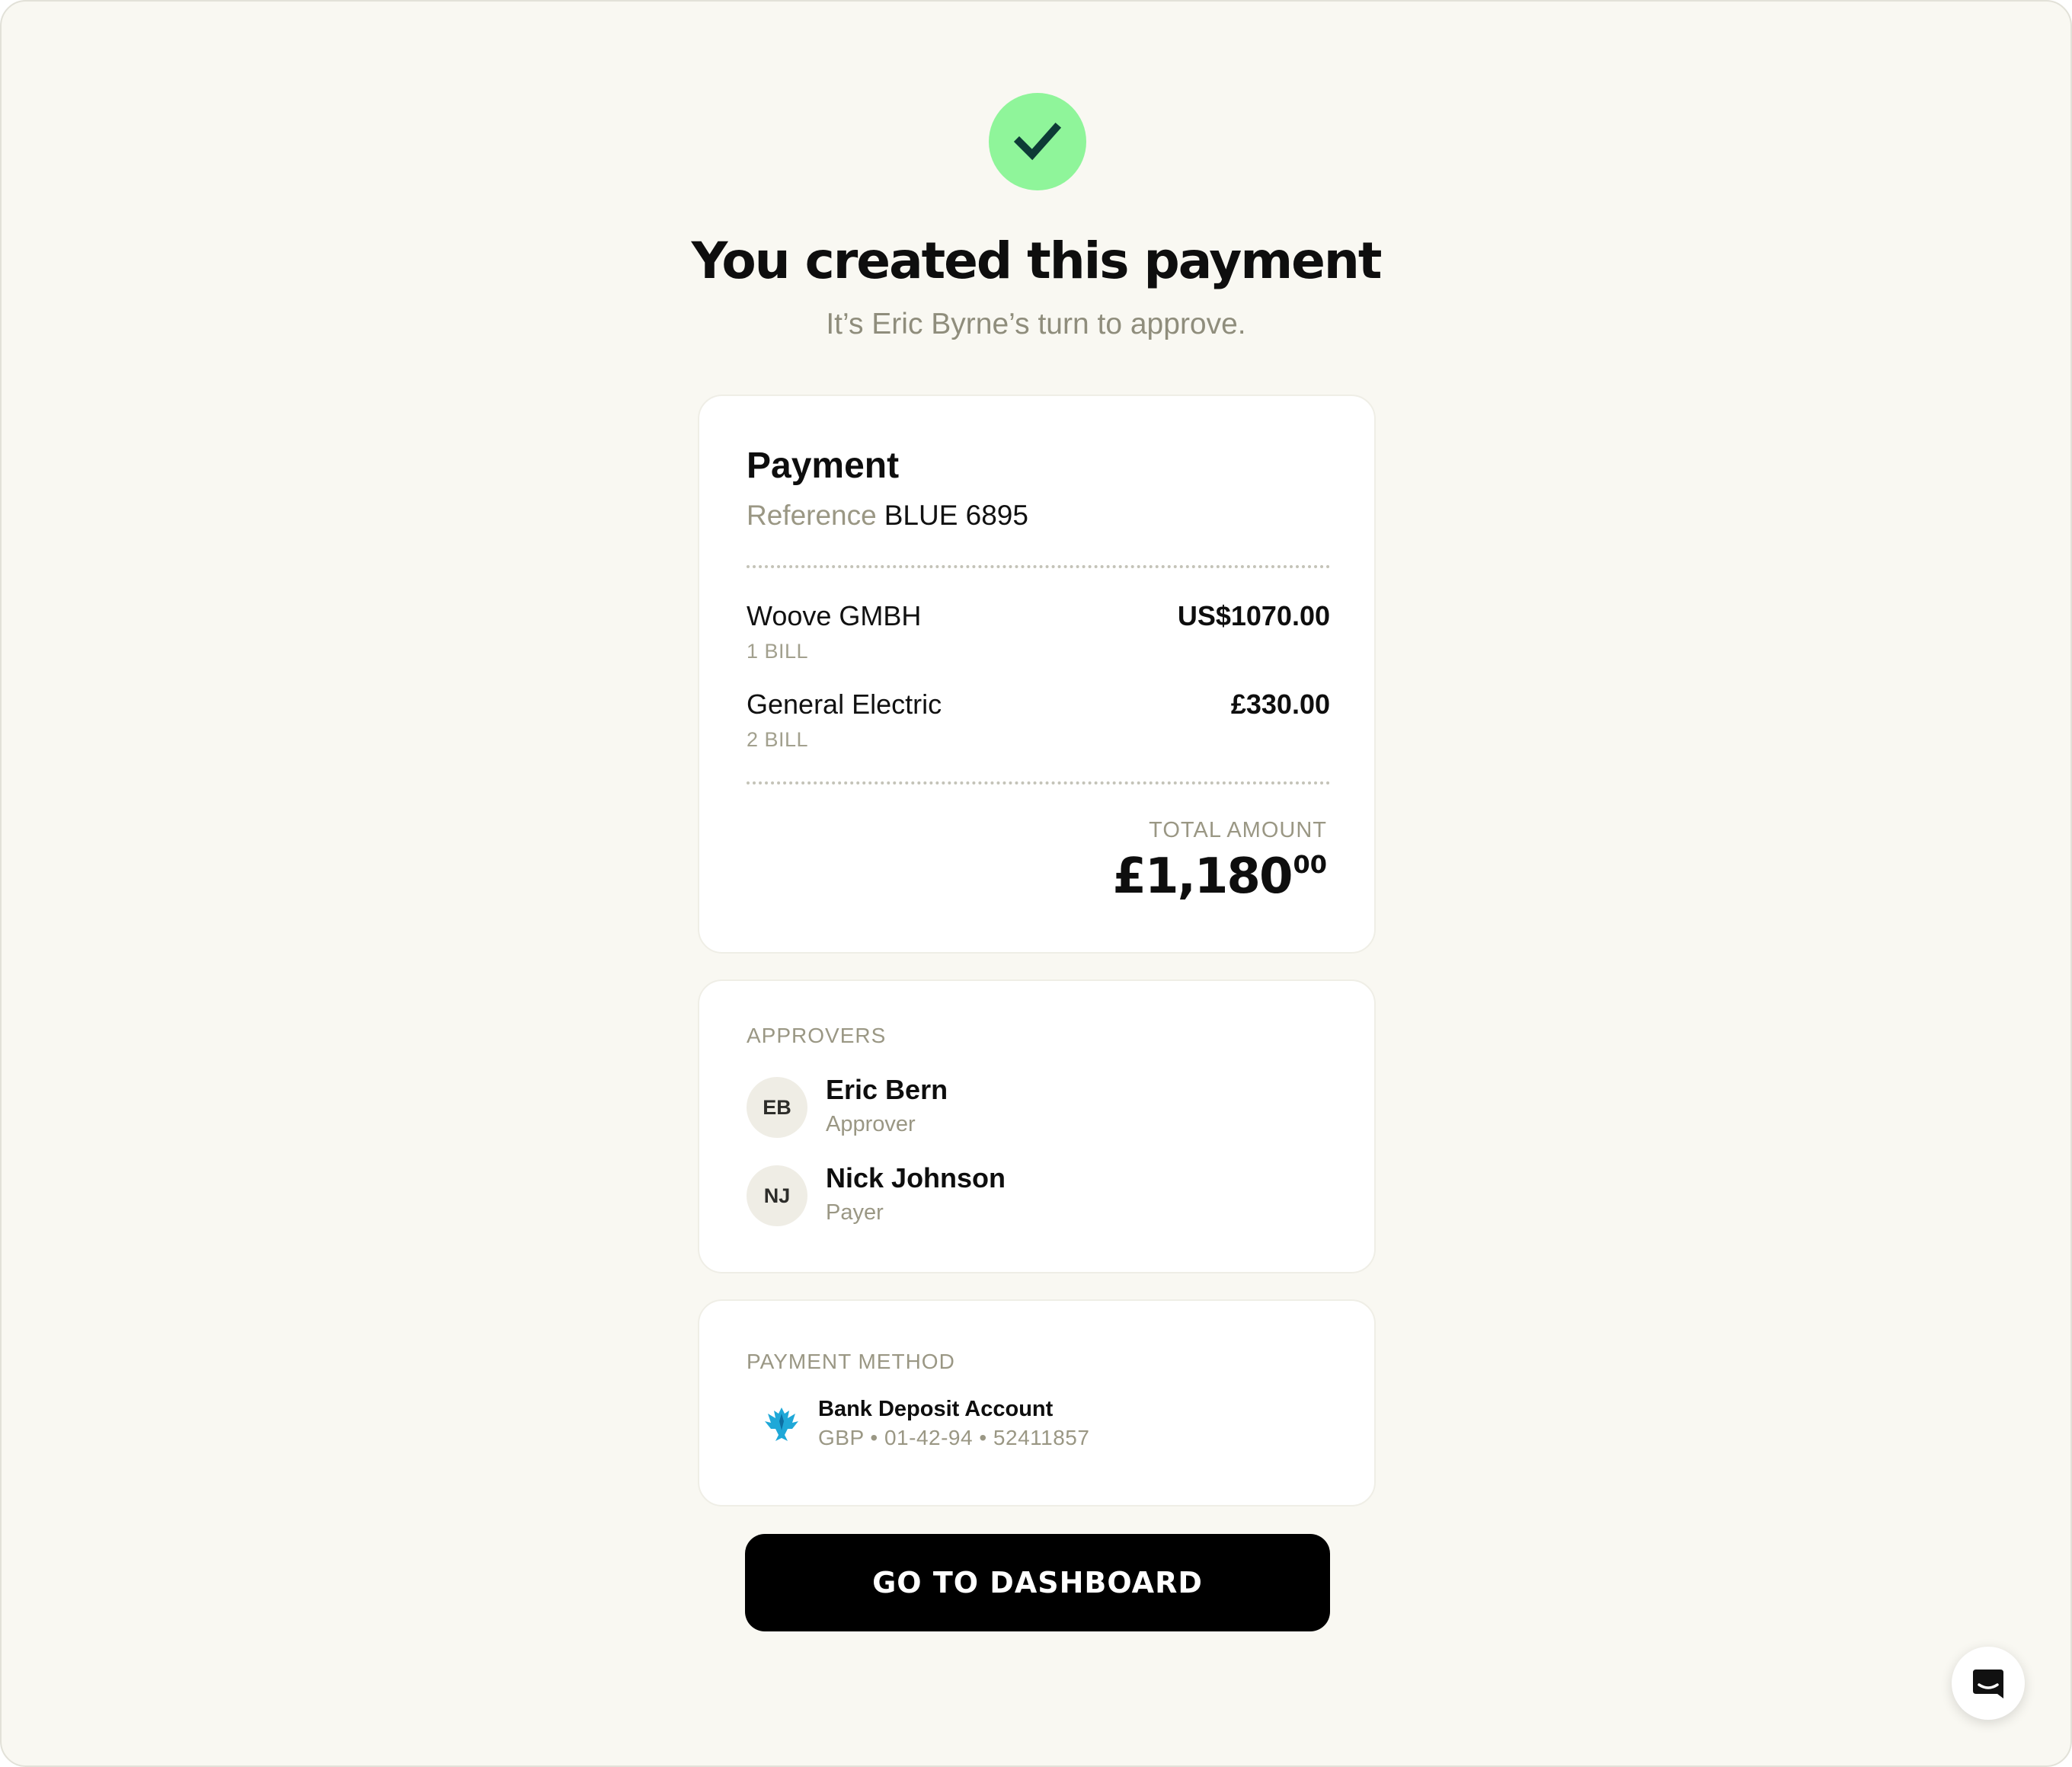  I want to click on payee-amount: £330.00, so click(1280, 704).